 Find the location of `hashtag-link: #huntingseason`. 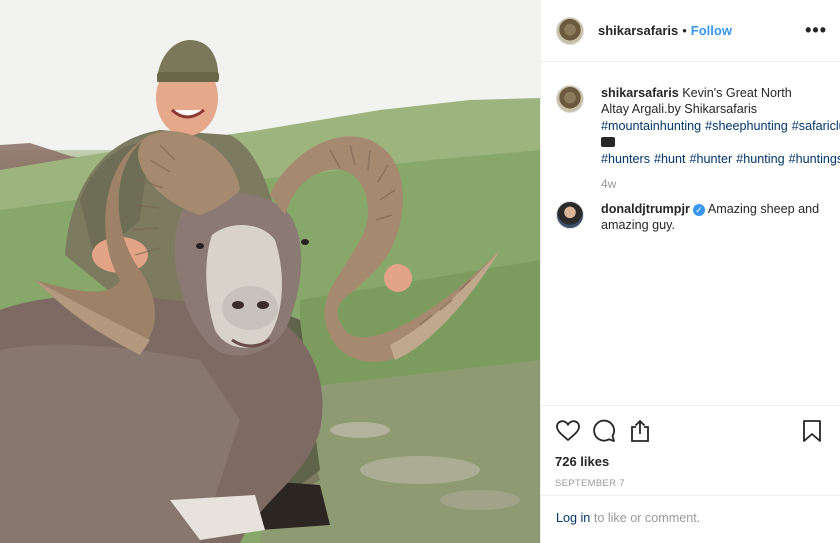

hashtag-link: #huntingseason is located at coordinates (814, 159).